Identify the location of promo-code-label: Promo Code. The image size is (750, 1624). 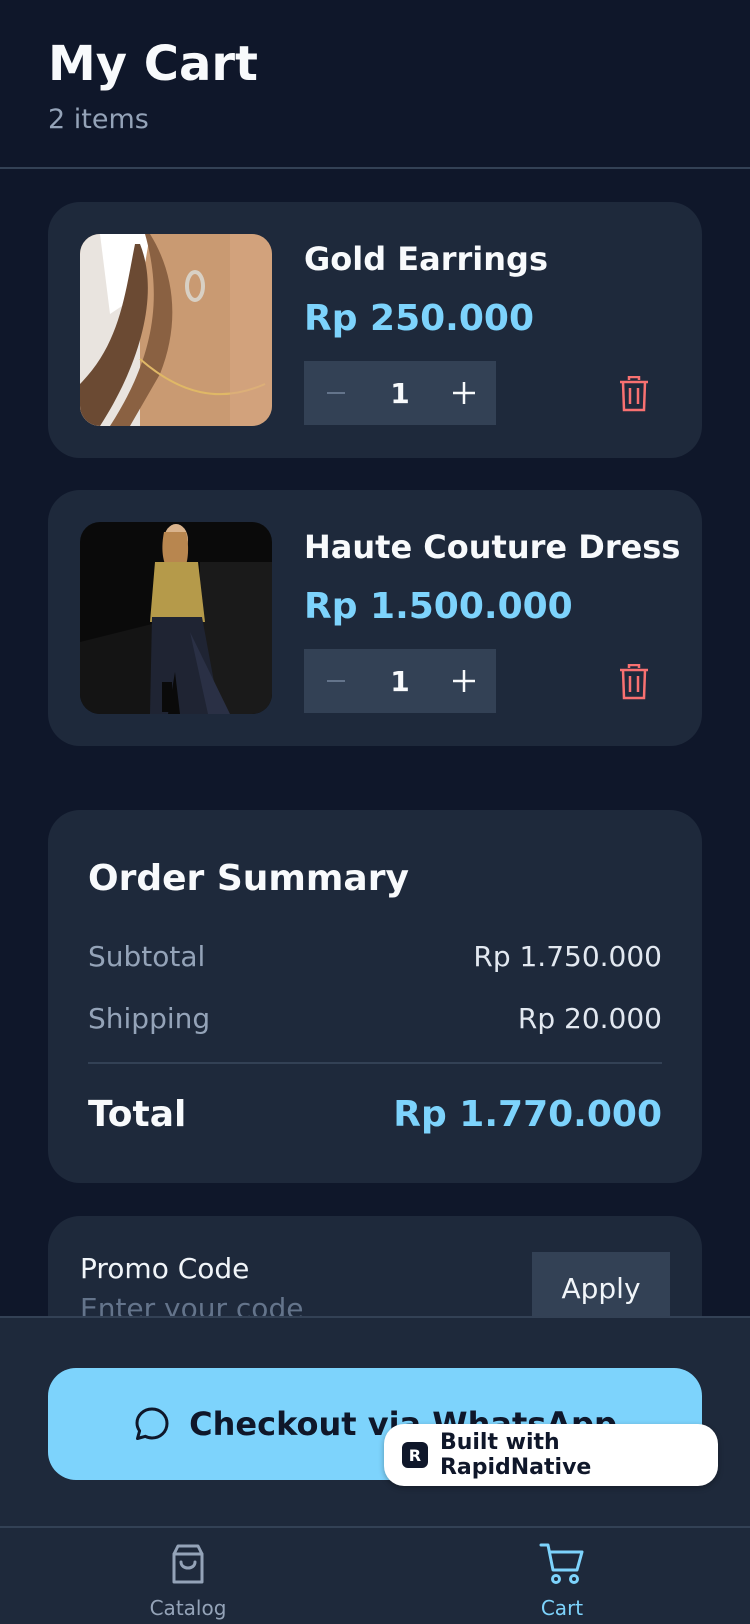
(165, 1268).